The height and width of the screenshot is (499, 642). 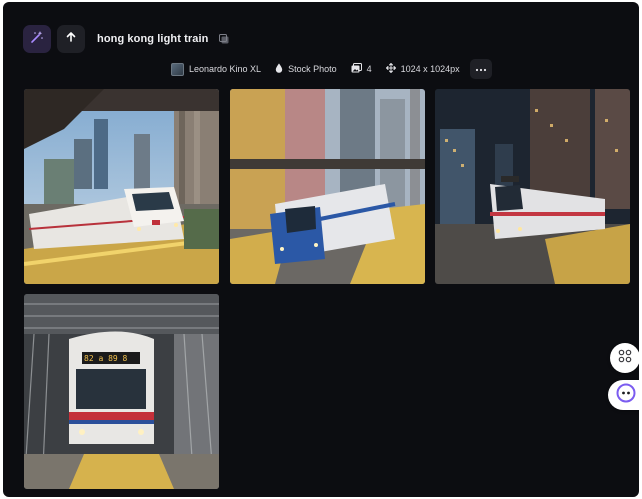 I want to click on drop-icon, so click(x=279, y=69).